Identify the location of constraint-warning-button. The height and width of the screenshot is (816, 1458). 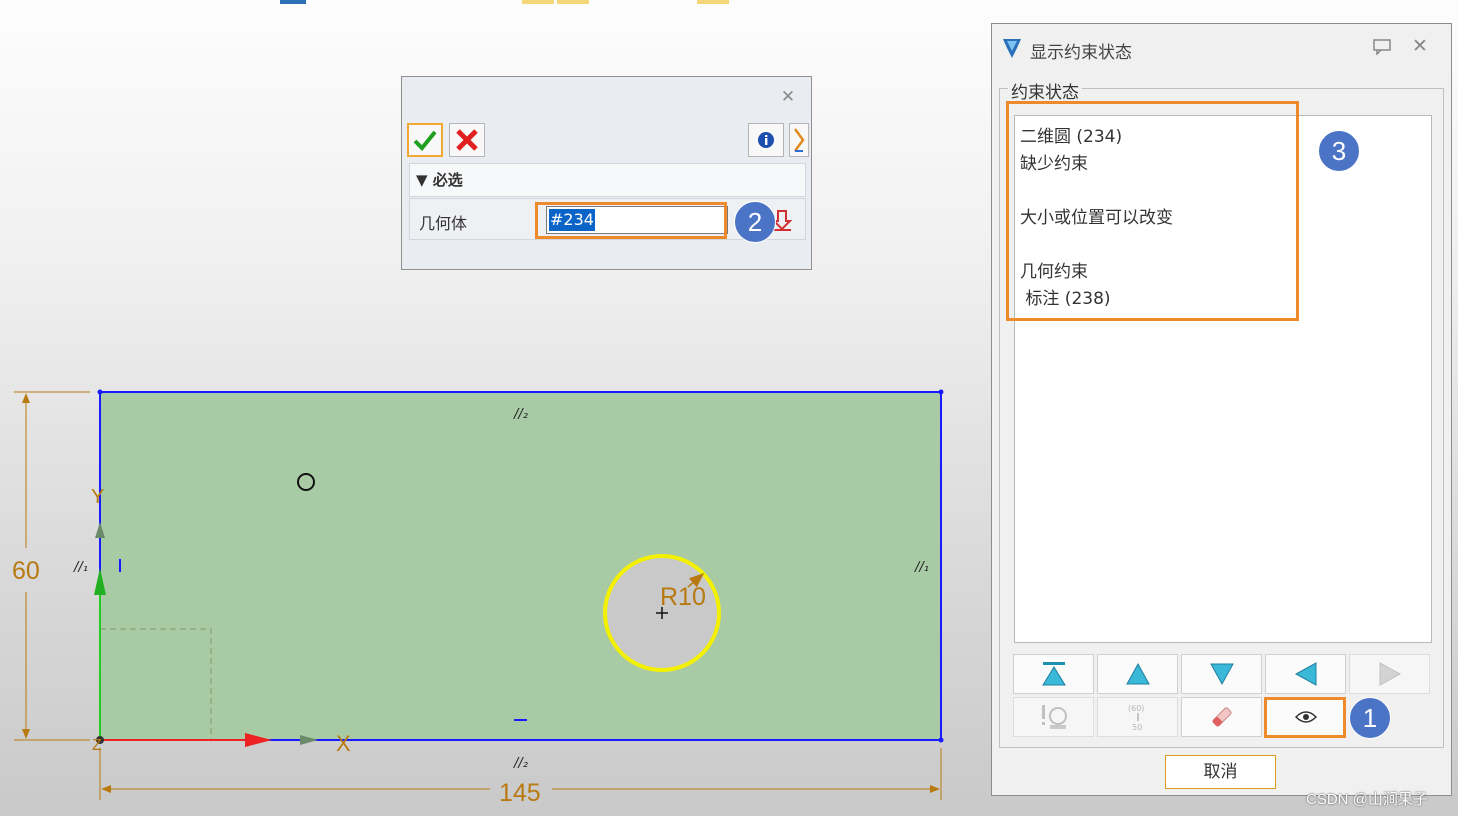
(1053, 717).